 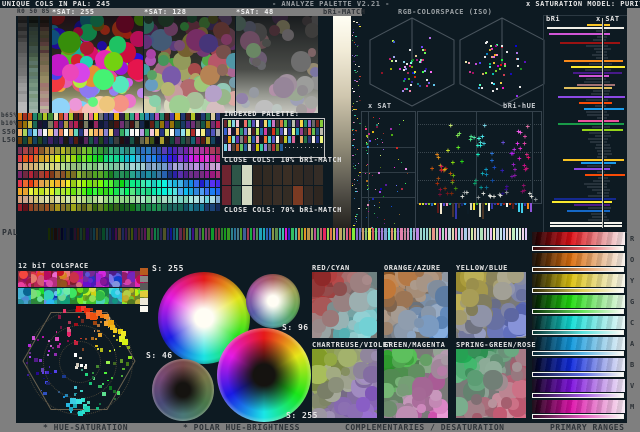 I want to click on left-sidebar, so click(x=8, y=215).